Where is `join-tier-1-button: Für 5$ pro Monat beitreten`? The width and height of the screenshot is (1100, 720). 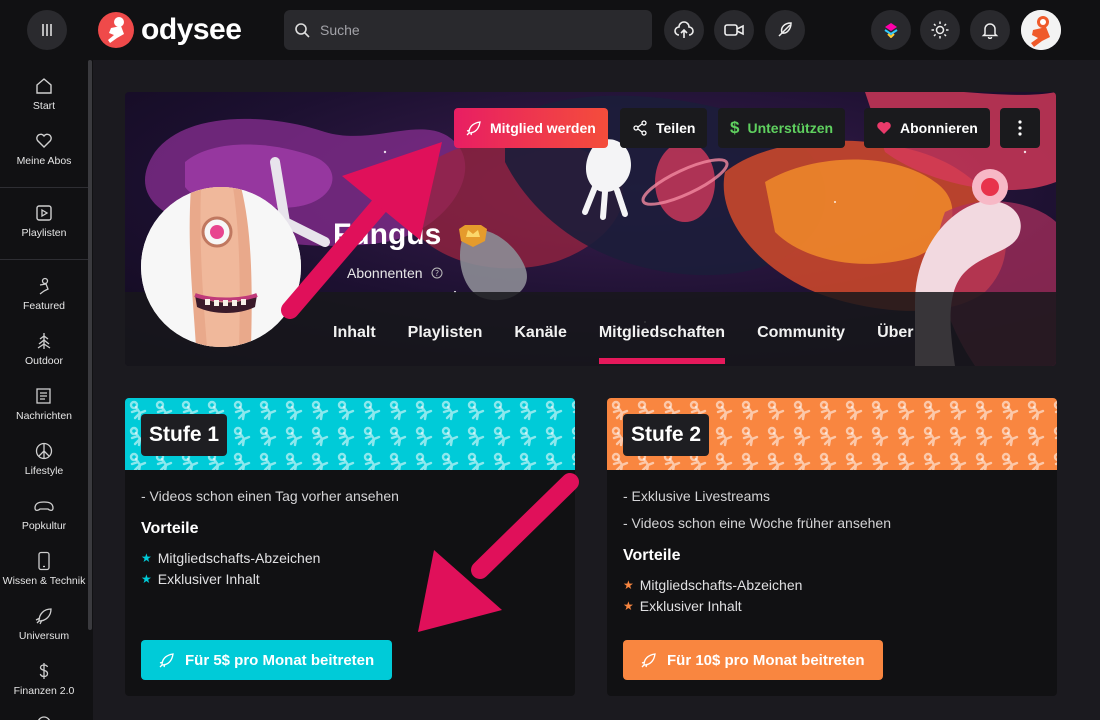
join-tier-1-button: Für 5$ pro Monat beitreten is located at coordinates (267, 660).